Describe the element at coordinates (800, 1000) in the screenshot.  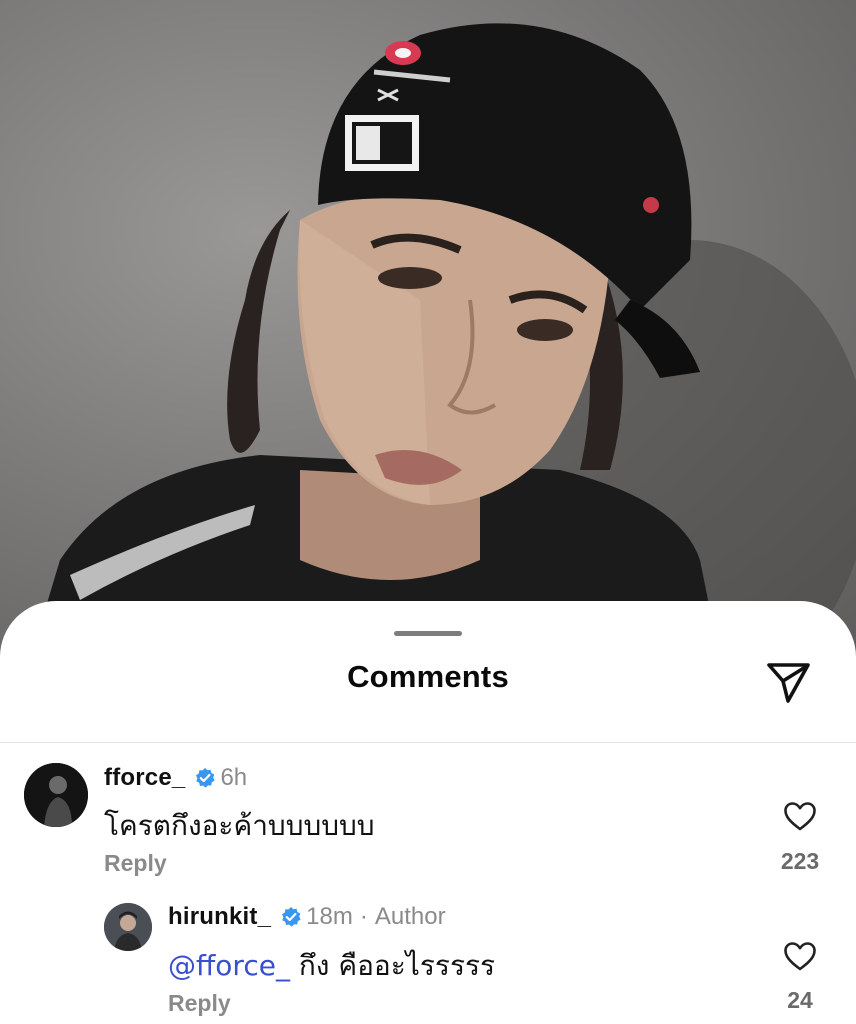
I see `like-count: 24` at that location.